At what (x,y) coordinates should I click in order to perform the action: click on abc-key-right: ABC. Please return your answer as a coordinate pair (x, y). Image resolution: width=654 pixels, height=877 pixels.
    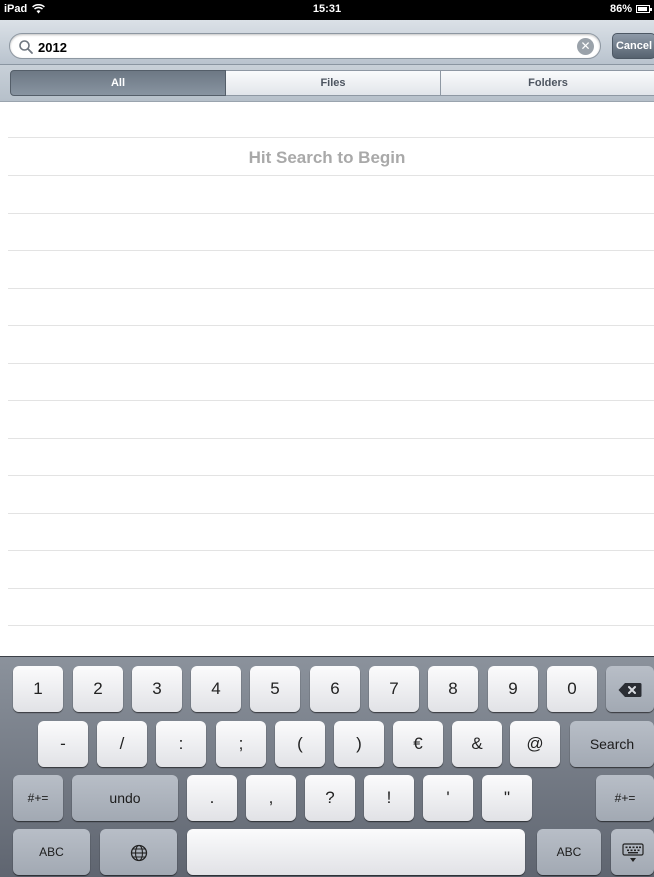
    Looking at the image, I should click on (569, 852).